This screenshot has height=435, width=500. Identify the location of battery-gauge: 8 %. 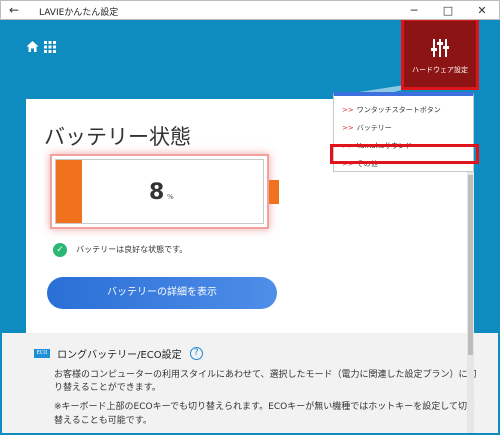
(159, 191).